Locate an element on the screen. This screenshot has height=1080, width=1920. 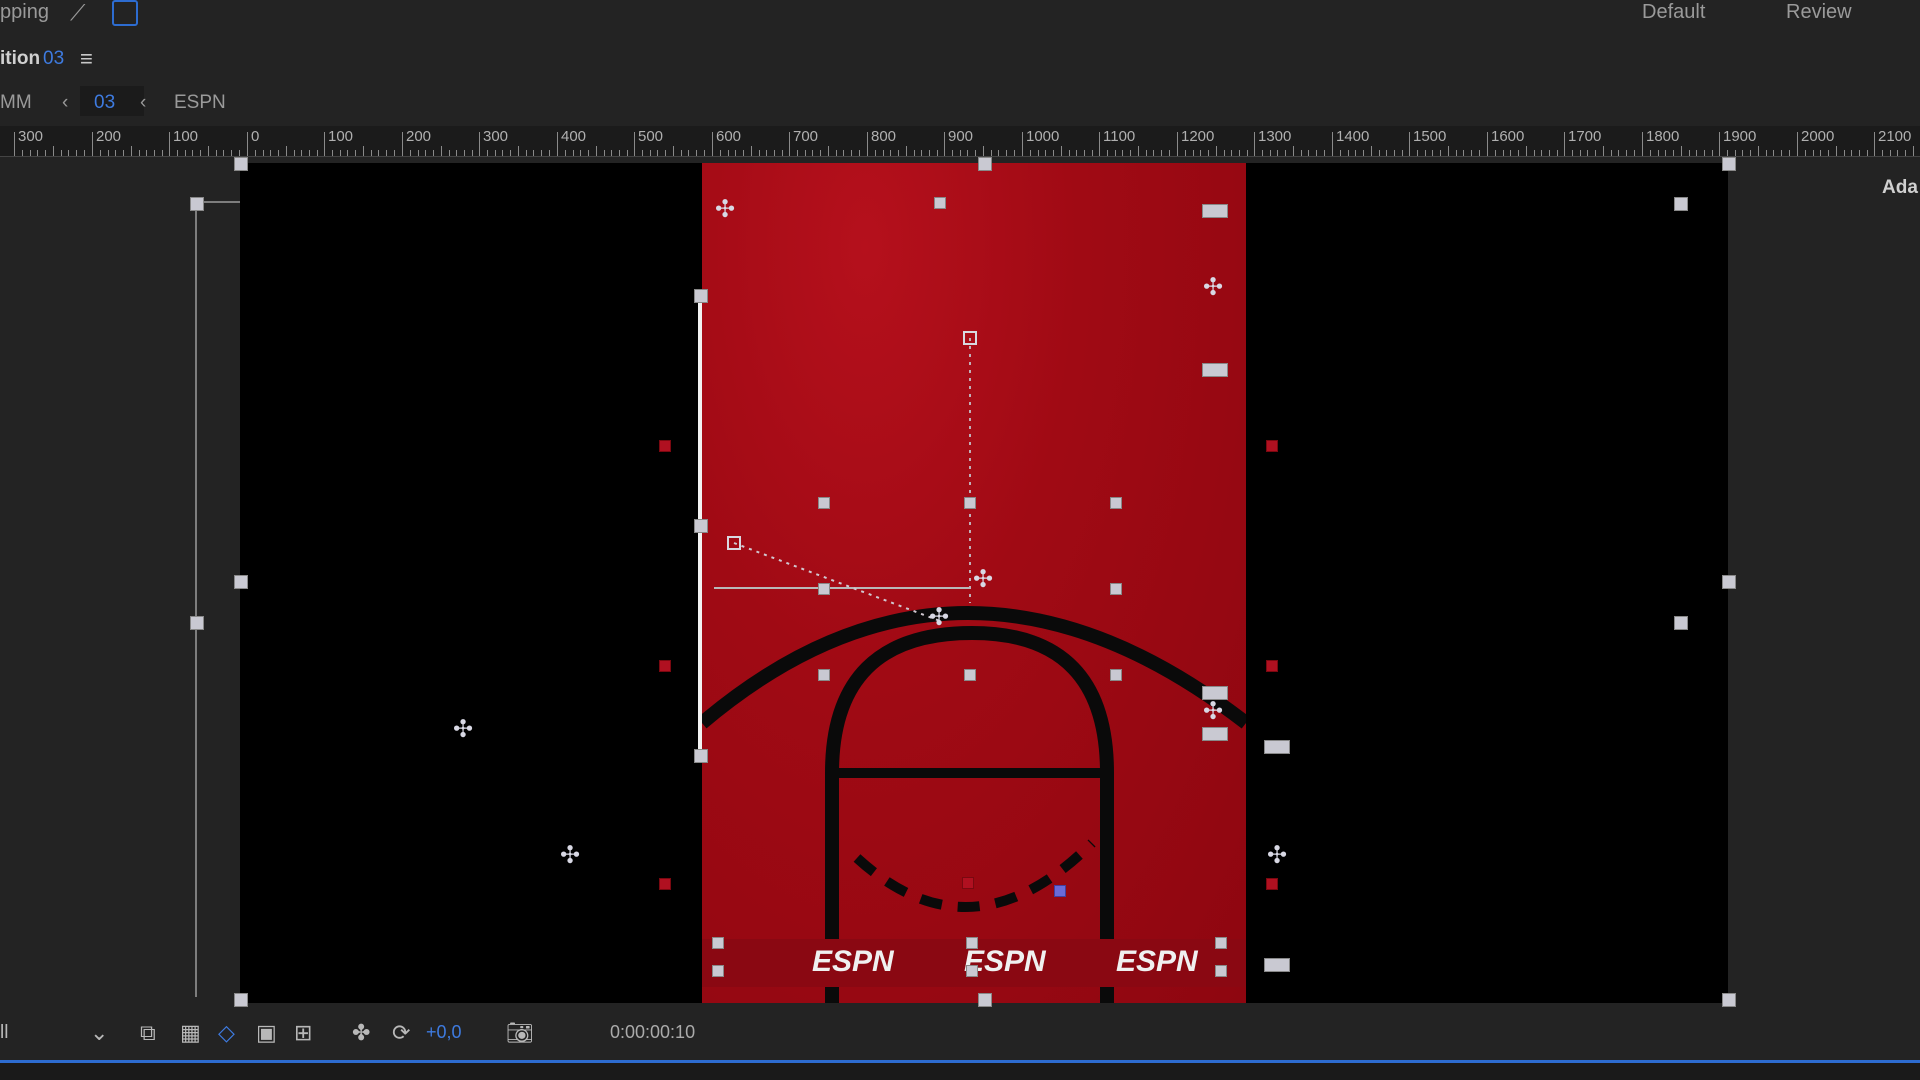
transparency-grid-icon: ▦ is located at coordinates (190, 1033).